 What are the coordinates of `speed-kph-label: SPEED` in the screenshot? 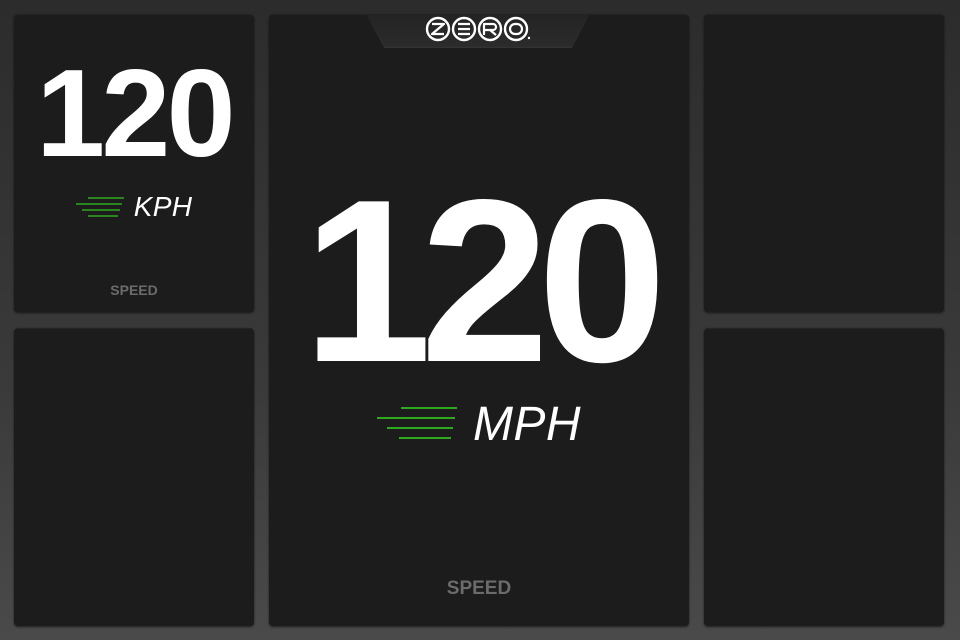 It's located at (134, 290).